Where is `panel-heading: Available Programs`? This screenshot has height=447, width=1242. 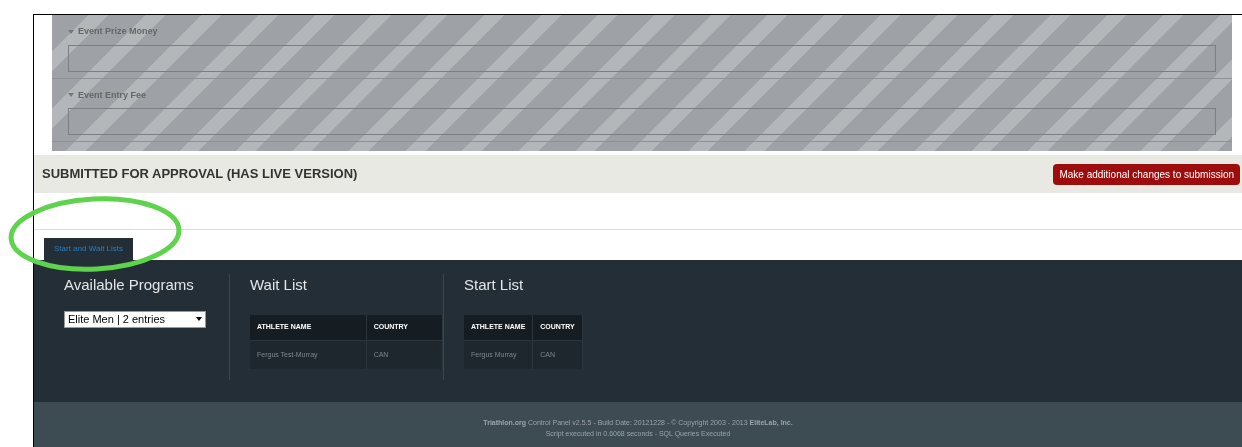
panel-heading: Available Programs is located at coordinates (129, 285).